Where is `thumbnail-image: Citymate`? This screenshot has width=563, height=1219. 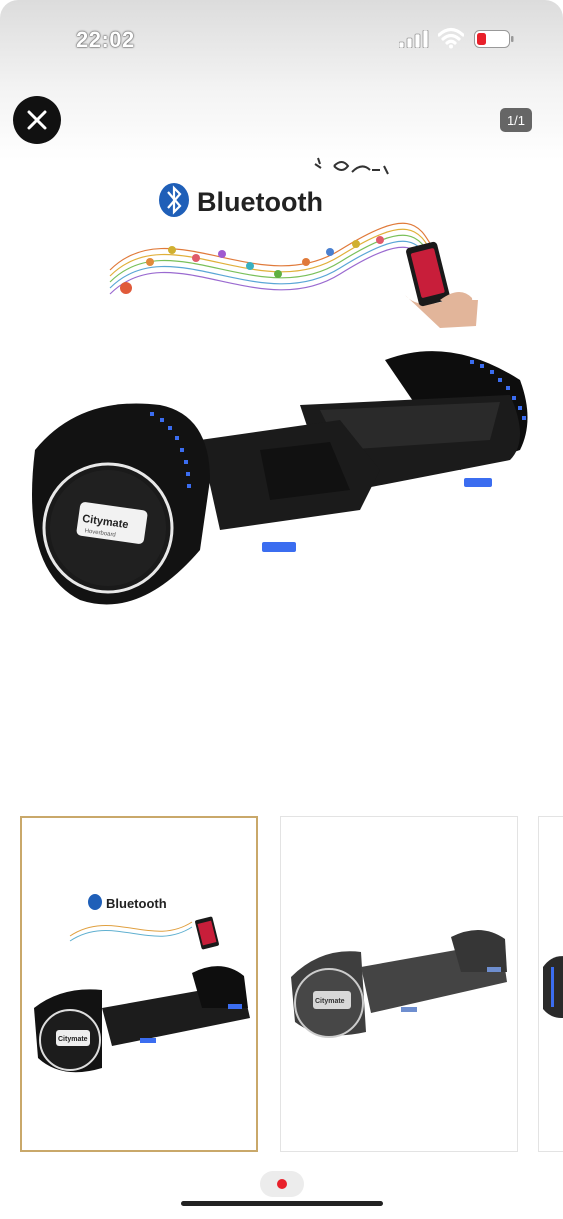 thumbnail-image: Citymate is located at coordinates (399, 983).